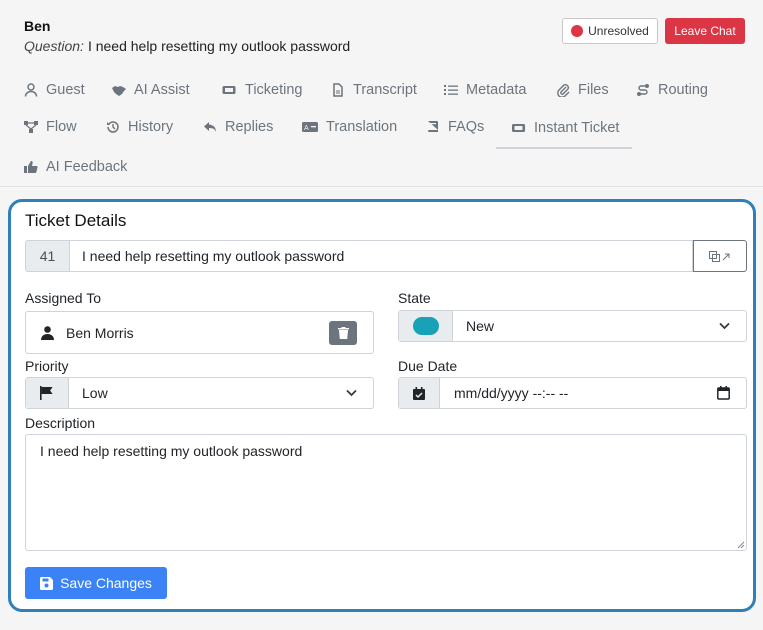 The image size is (763, 630). I want to click on tab-ai-assist: AI Assist, so click(151, 90).